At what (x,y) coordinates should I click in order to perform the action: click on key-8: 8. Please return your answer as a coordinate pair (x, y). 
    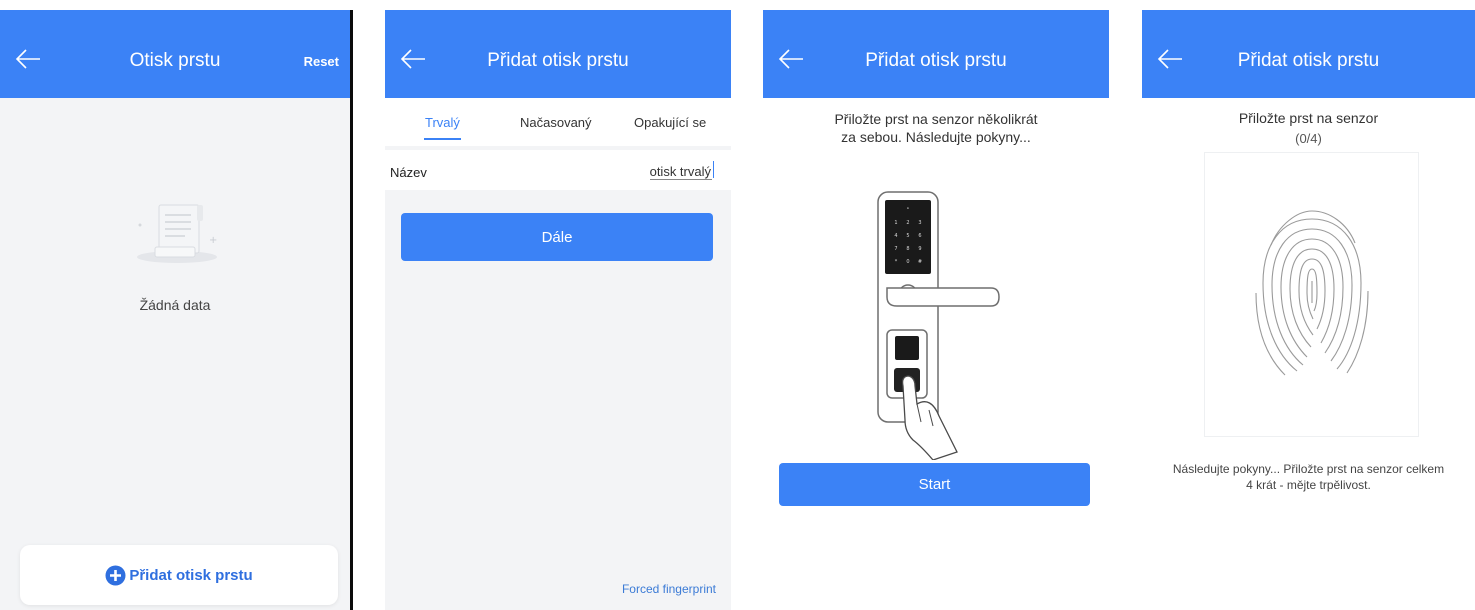
    Looking at the image, I should click on (907, 249).